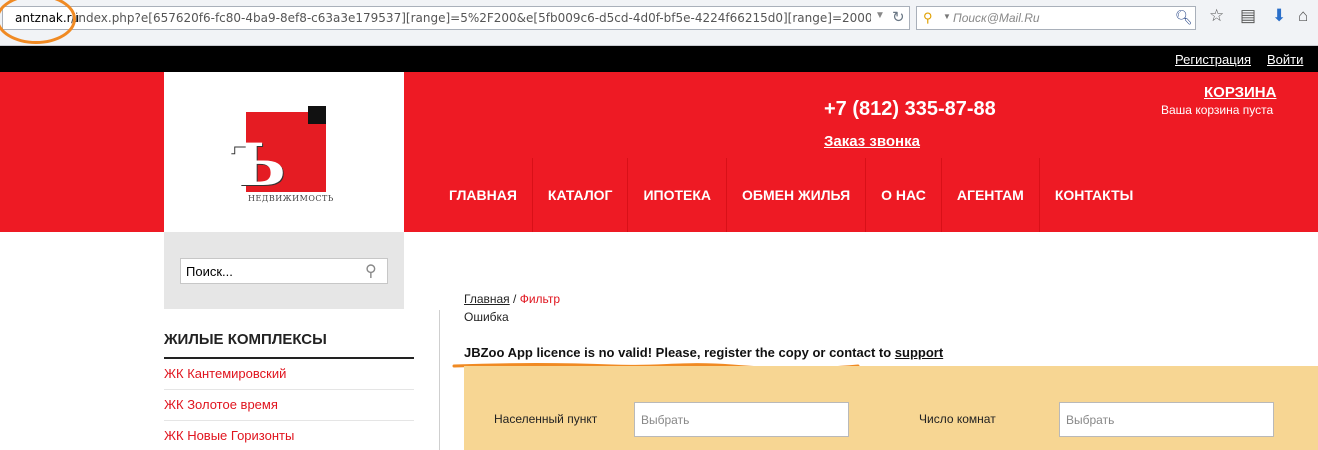 The height and width of the screenshot is (450, 1318). I want to click on site-logo: Ъ НЕДВИЖИМОСТЬ, so click(284, 152).